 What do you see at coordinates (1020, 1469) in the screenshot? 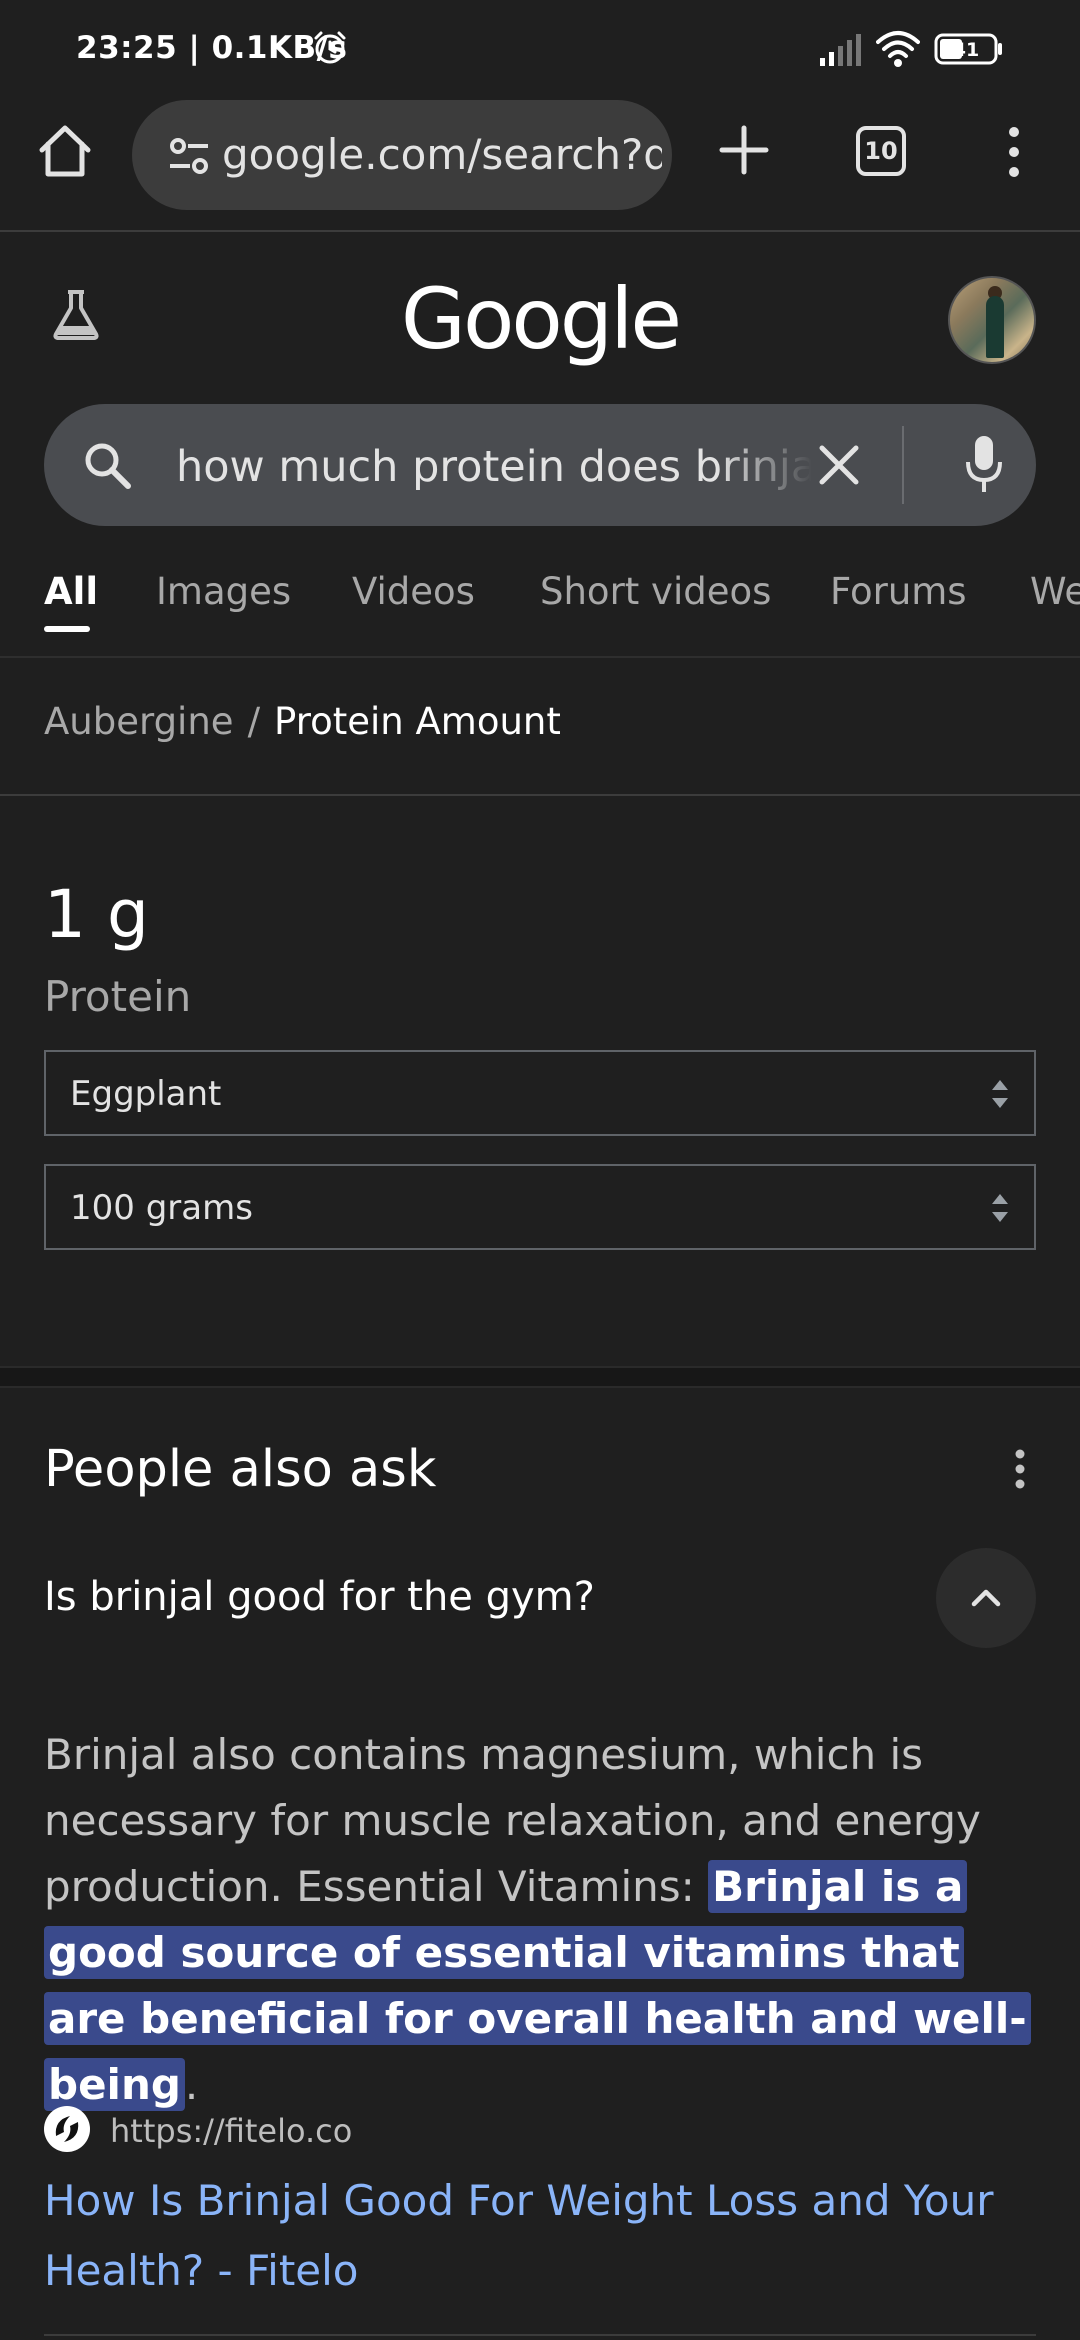
I see `paa-more-options-icon` at bounding box center [1020, 1469].